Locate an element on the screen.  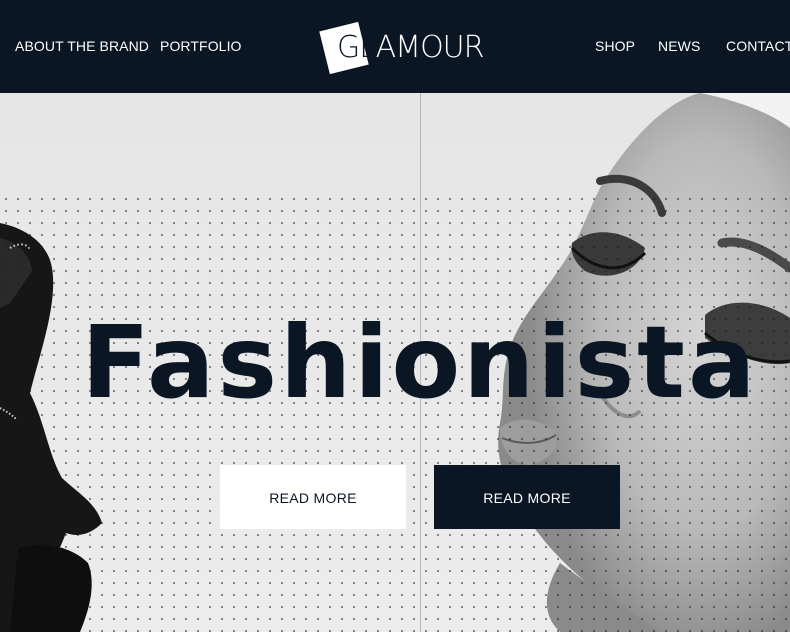
nav-contact: CONTACT is located at coordinates (758, 46).